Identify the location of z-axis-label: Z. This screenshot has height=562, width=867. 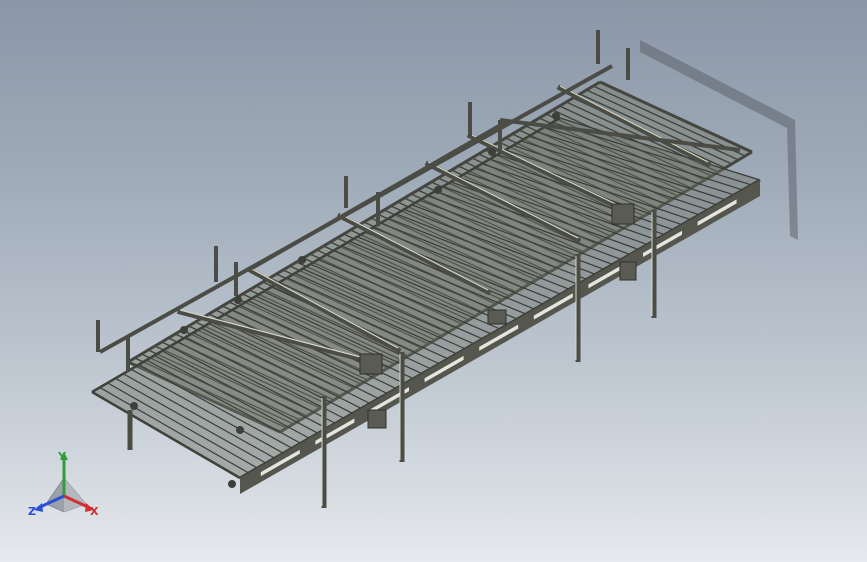
(32, 511).